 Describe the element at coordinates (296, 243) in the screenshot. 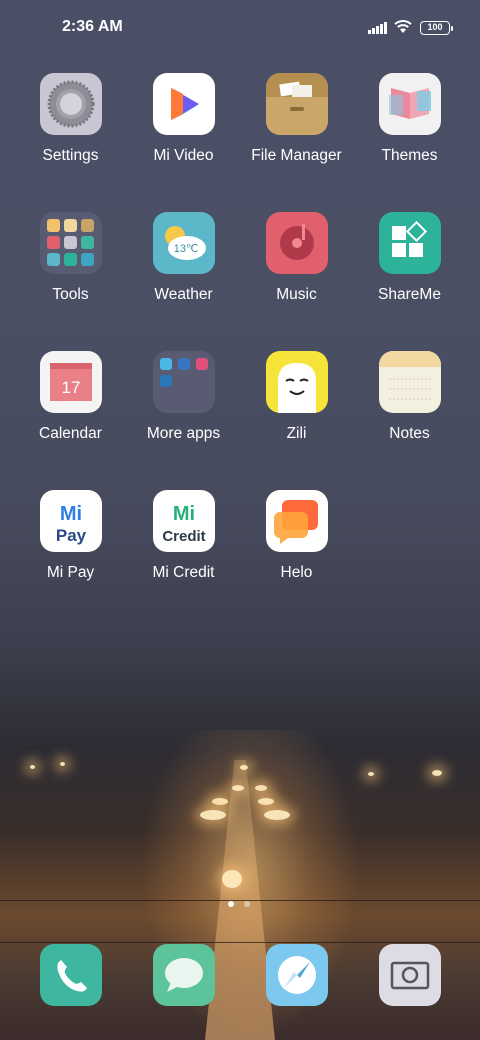

I see `music-icon` at that location.